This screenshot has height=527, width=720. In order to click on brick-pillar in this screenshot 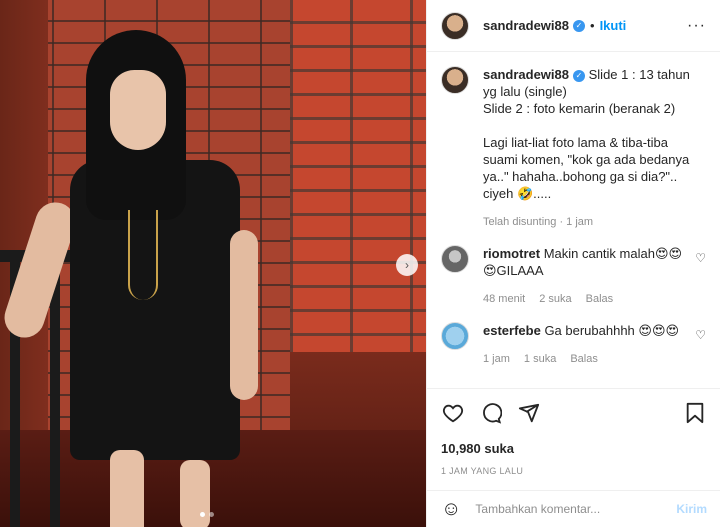, I will do `click(358, 180)`.